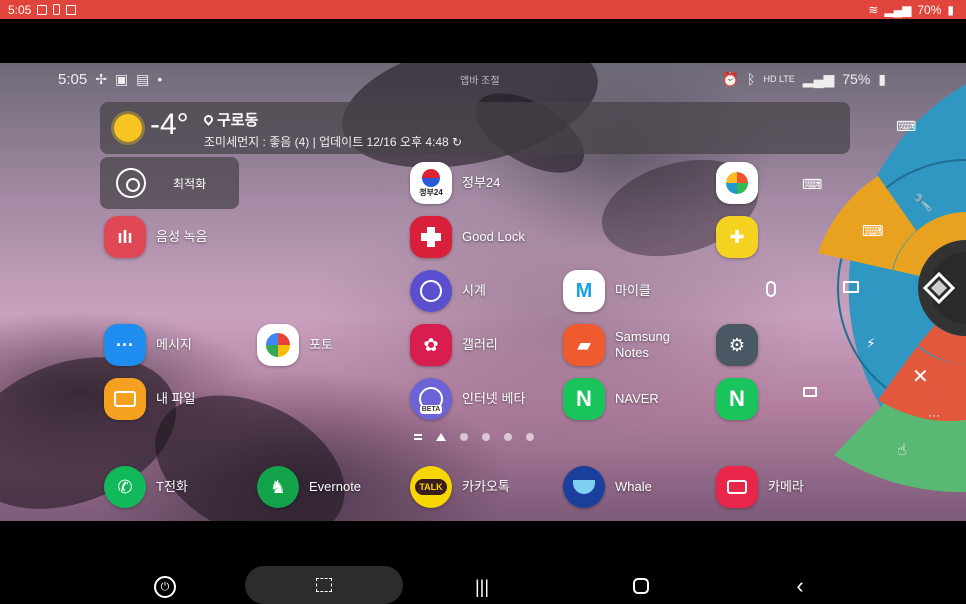 The width and height of the screenshot is (966, 604). I want to click on location-name: 구로동, so click(238, 120).